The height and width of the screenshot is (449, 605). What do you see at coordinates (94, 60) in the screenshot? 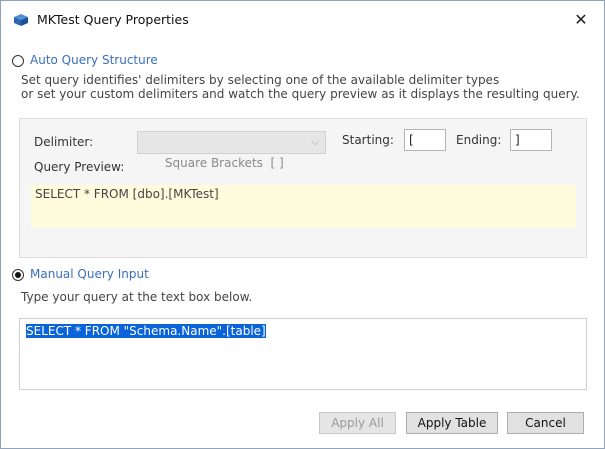
I see `auto-query-label: Auto Query Structure` at bounding box center [94, 60].